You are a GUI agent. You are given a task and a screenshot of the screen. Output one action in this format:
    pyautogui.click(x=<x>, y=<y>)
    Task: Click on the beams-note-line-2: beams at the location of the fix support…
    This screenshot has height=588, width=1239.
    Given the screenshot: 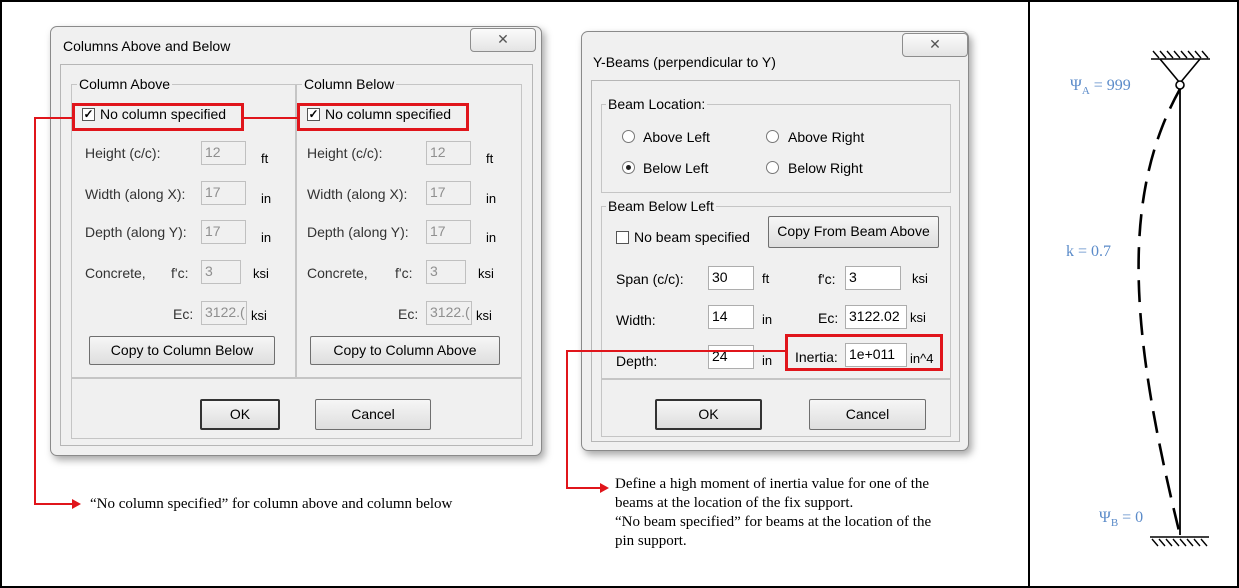 What is the action you would take?
    pyautogui.click(x=734, y=503)
    